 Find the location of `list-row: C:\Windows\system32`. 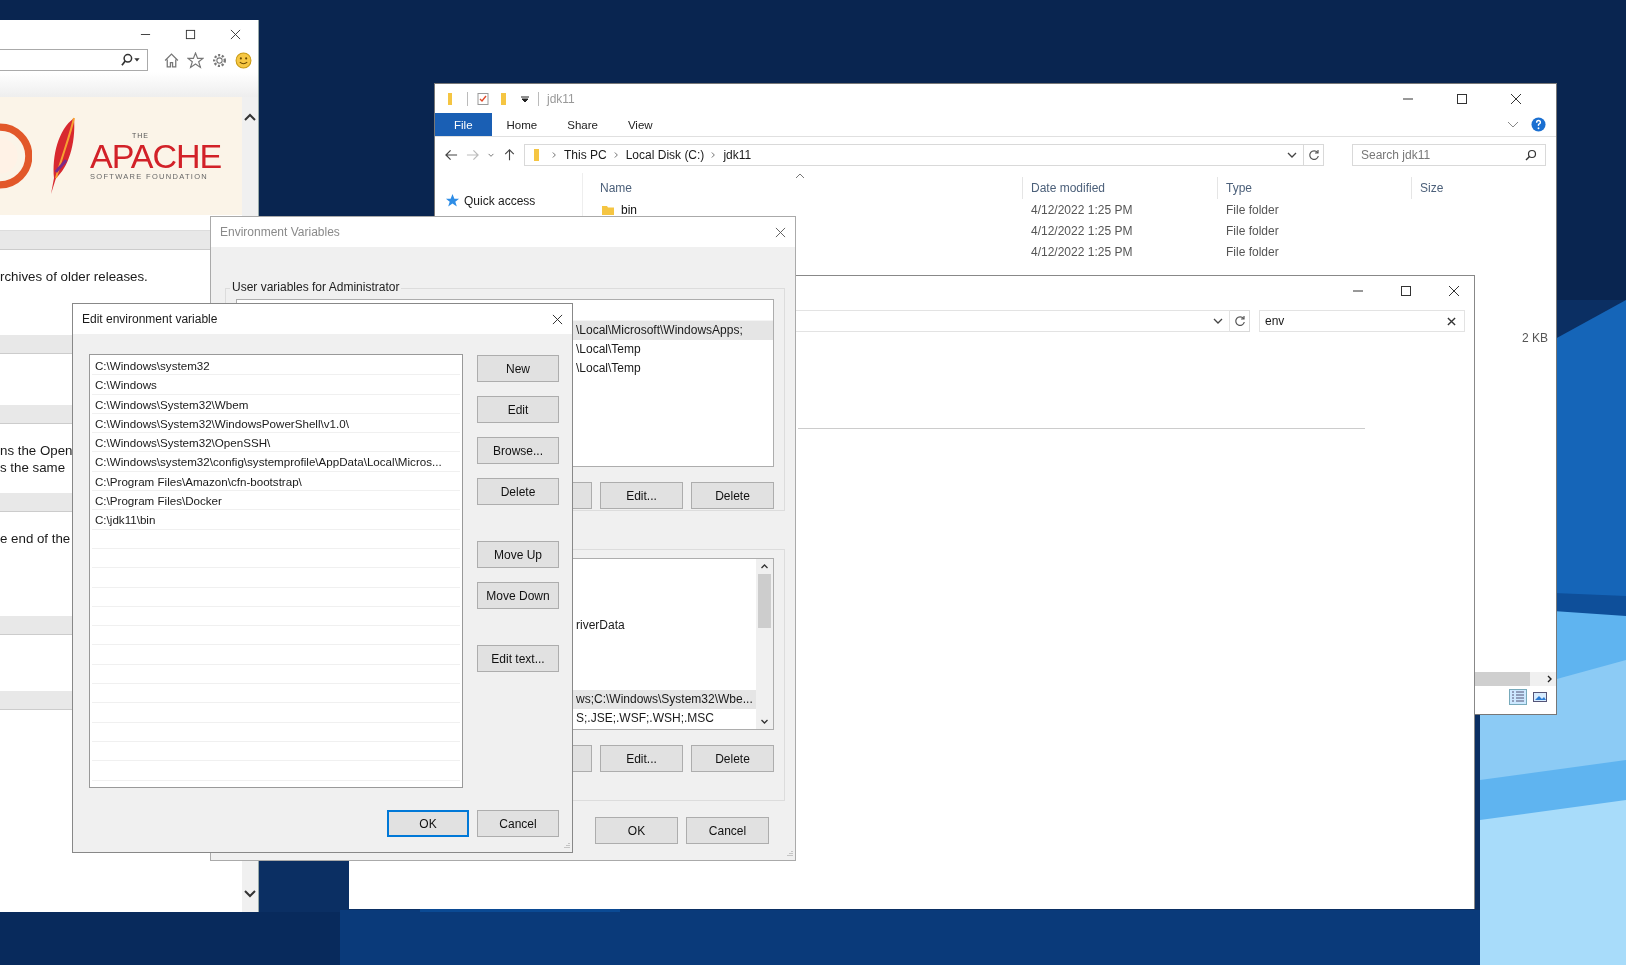

list-row: C:\Windows\system32 is located at coordinates (276, 366).